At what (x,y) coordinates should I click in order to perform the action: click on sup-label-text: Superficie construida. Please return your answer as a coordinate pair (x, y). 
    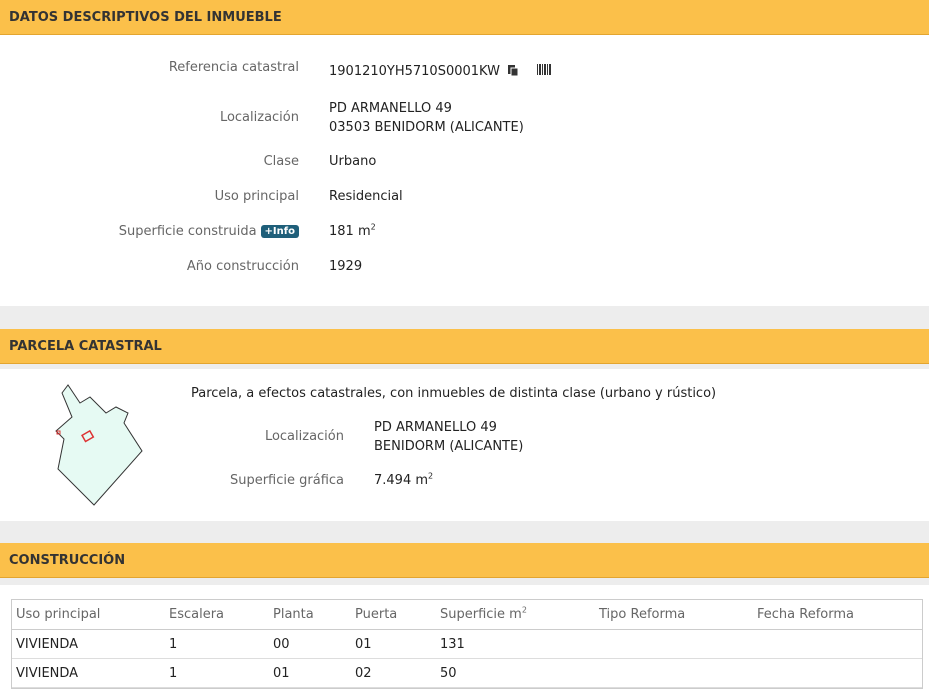
    Looking at the image, I should click on (187, 231).